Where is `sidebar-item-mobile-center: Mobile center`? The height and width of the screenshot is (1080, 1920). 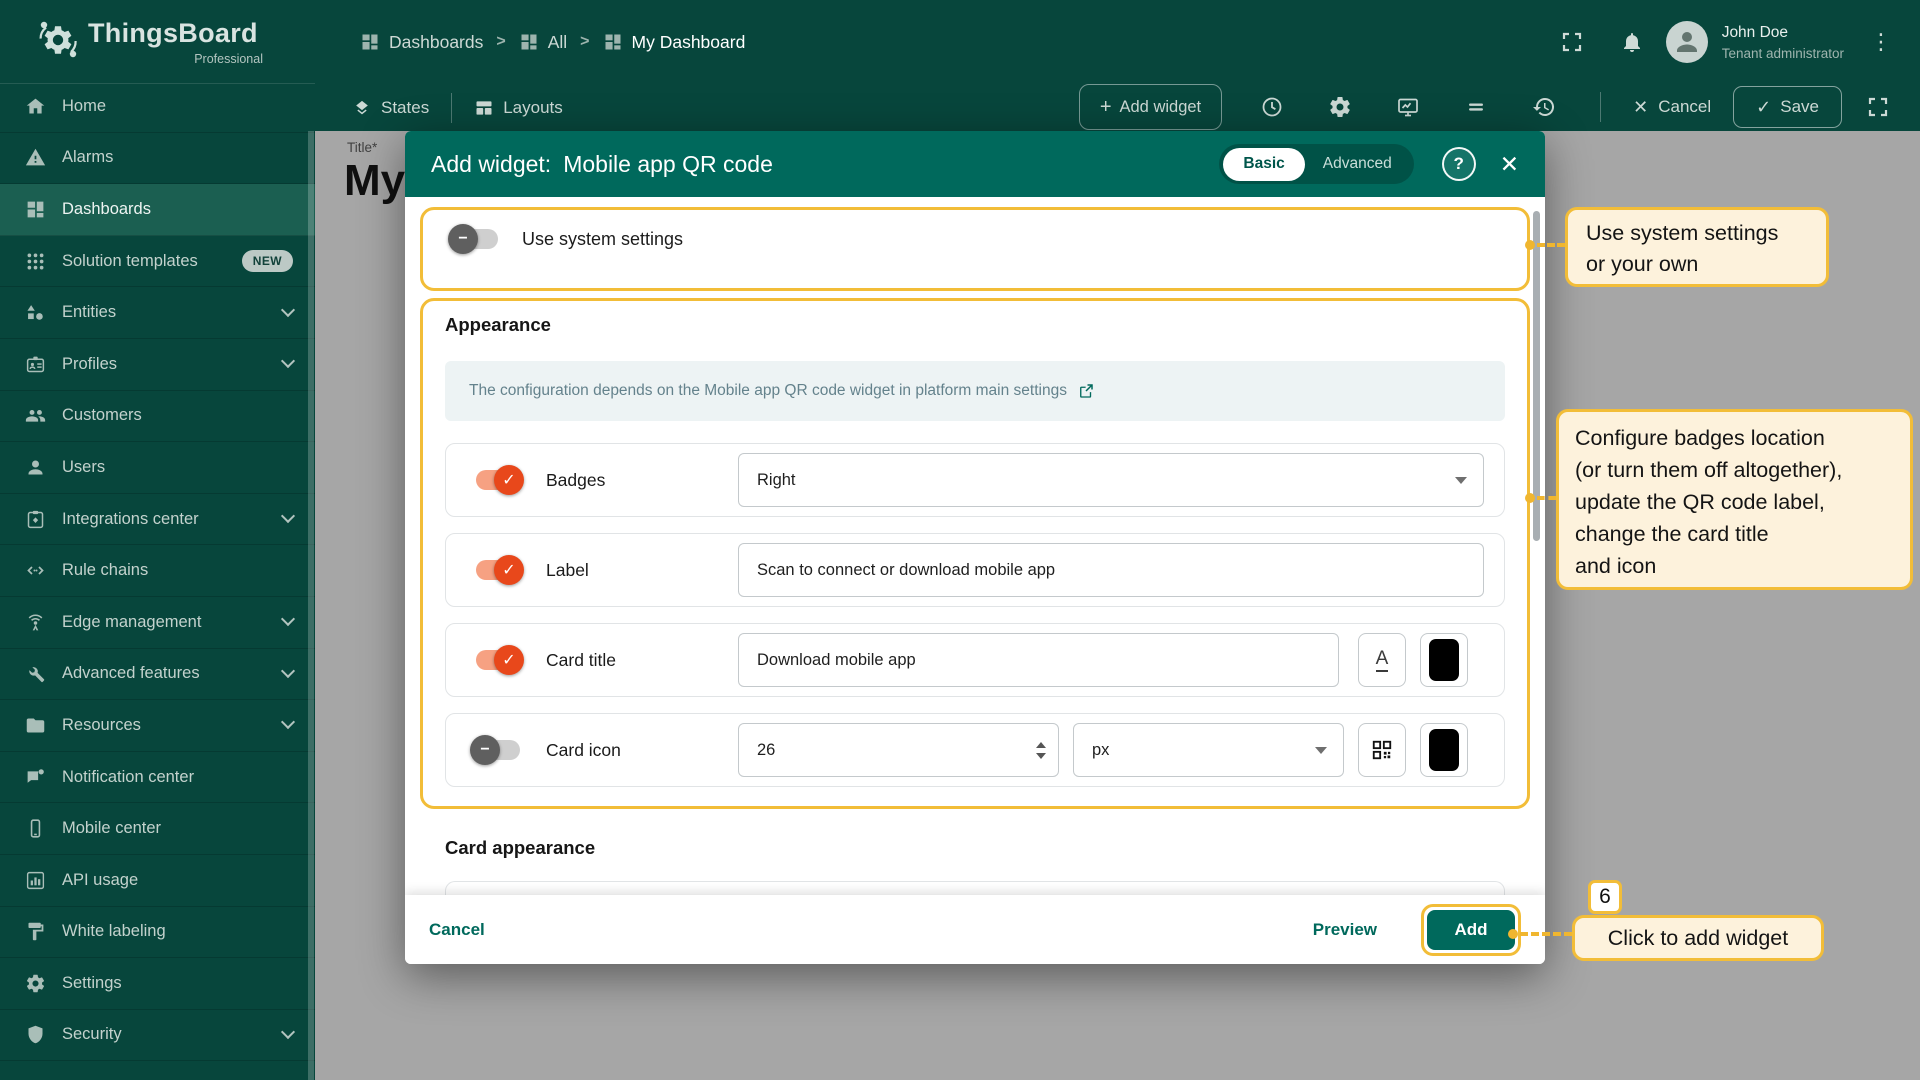 sidebar-item-mobile-center: Mobile center is located at coordinates (157, 829).